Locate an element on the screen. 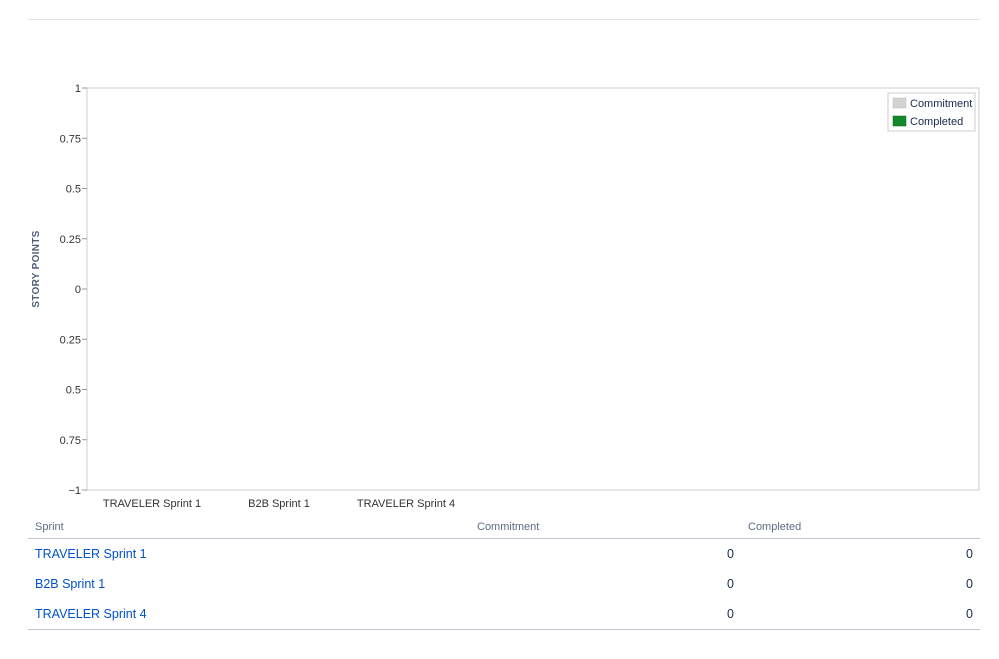 Image resolution: width=999 pixels, height=659 pixels. y-axis: 1 0.75 0.5 0.25 0 0.25 0.5 0.75 −1 is located at coordinates (73, 290).